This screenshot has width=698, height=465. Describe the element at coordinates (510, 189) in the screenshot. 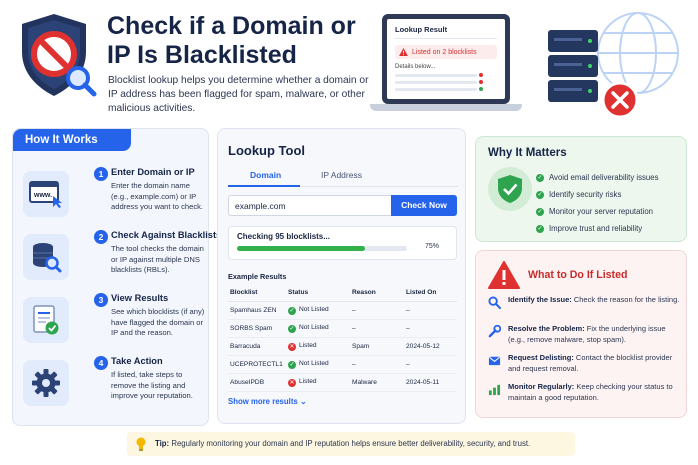

I see `shield-check-icon` at that location.